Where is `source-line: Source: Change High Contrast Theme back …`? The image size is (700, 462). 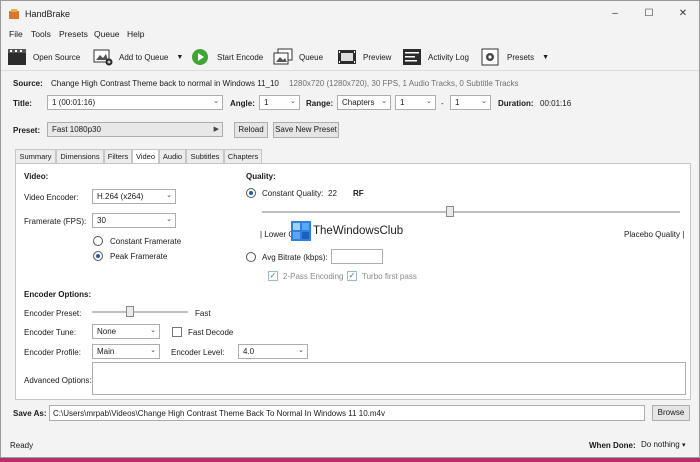
source-line: Source: Change High Contrast Theme back … is located at coordinates (266, 83).